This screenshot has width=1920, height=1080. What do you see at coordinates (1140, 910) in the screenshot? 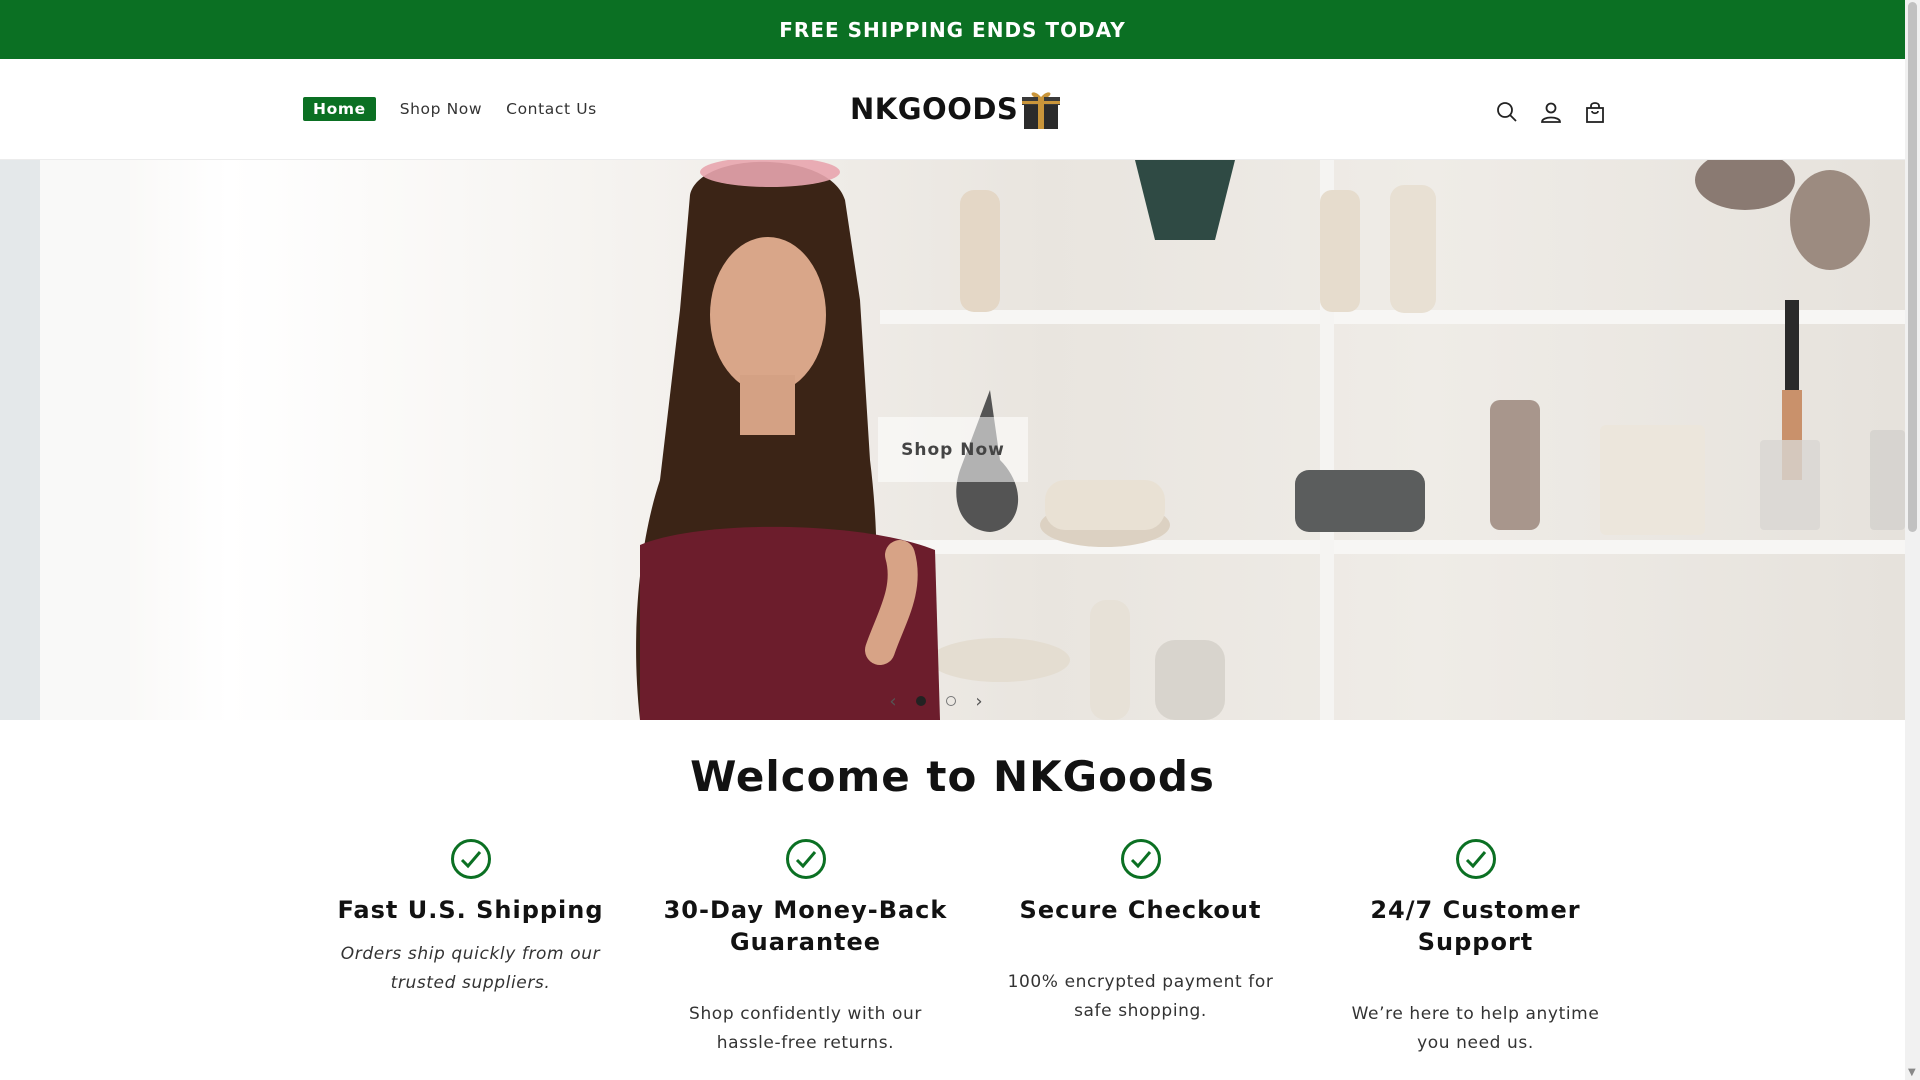
I see `feature-title: Secure Checkout` at bounding box center [1140, 910].